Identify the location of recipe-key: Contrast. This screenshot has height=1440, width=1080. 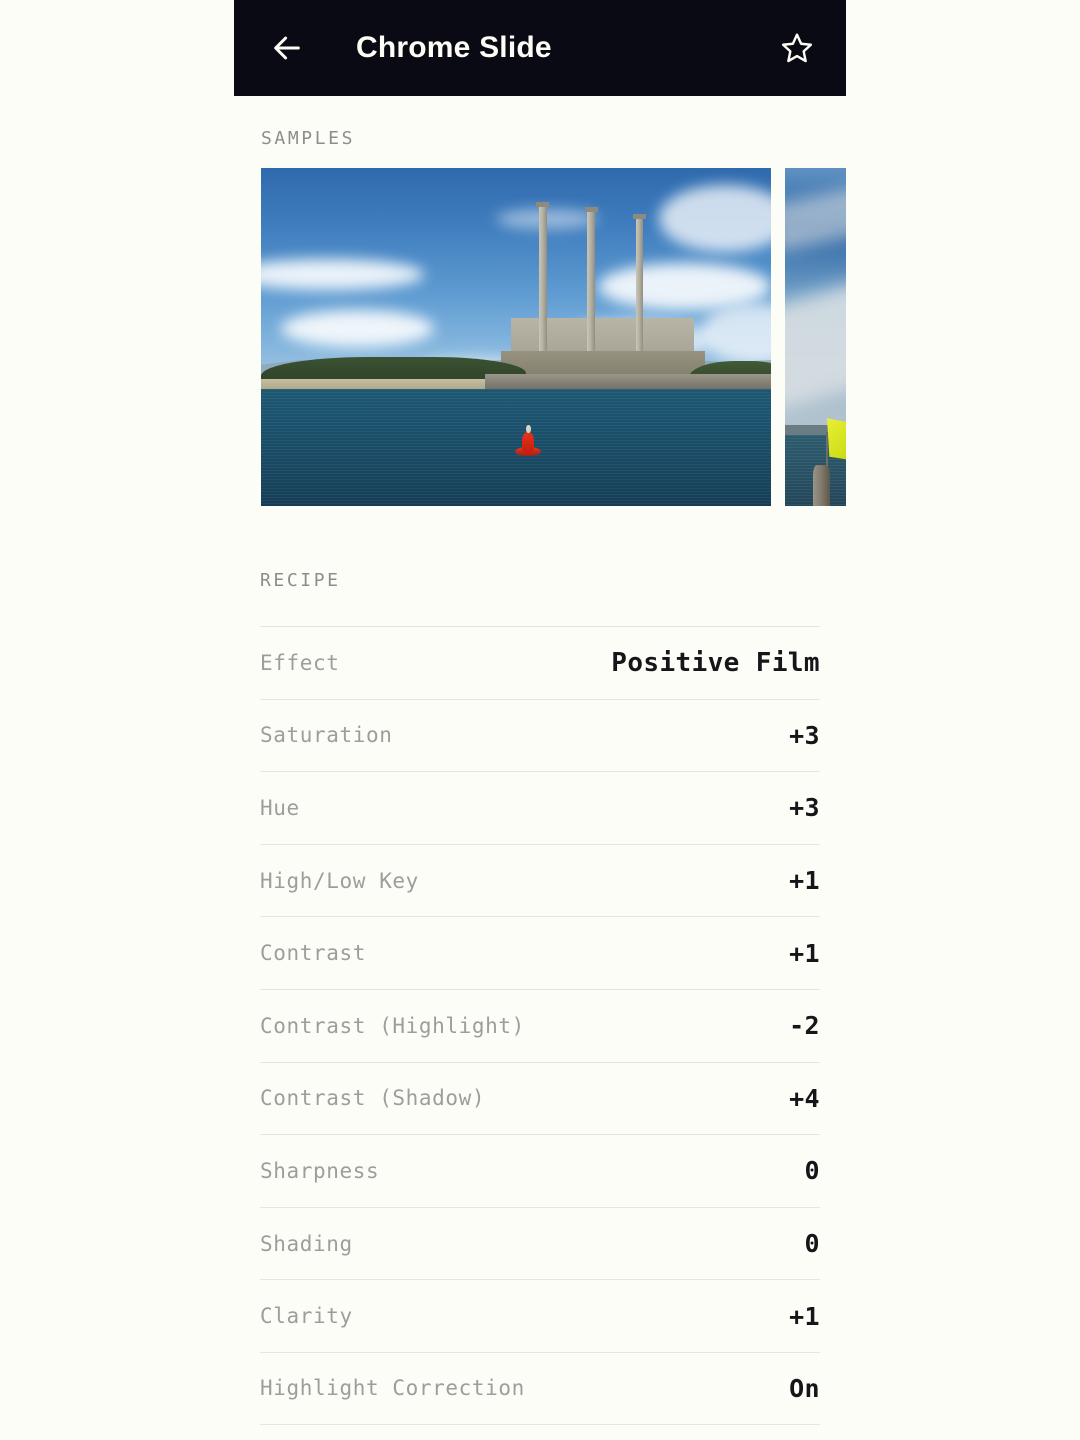
(313, 953).